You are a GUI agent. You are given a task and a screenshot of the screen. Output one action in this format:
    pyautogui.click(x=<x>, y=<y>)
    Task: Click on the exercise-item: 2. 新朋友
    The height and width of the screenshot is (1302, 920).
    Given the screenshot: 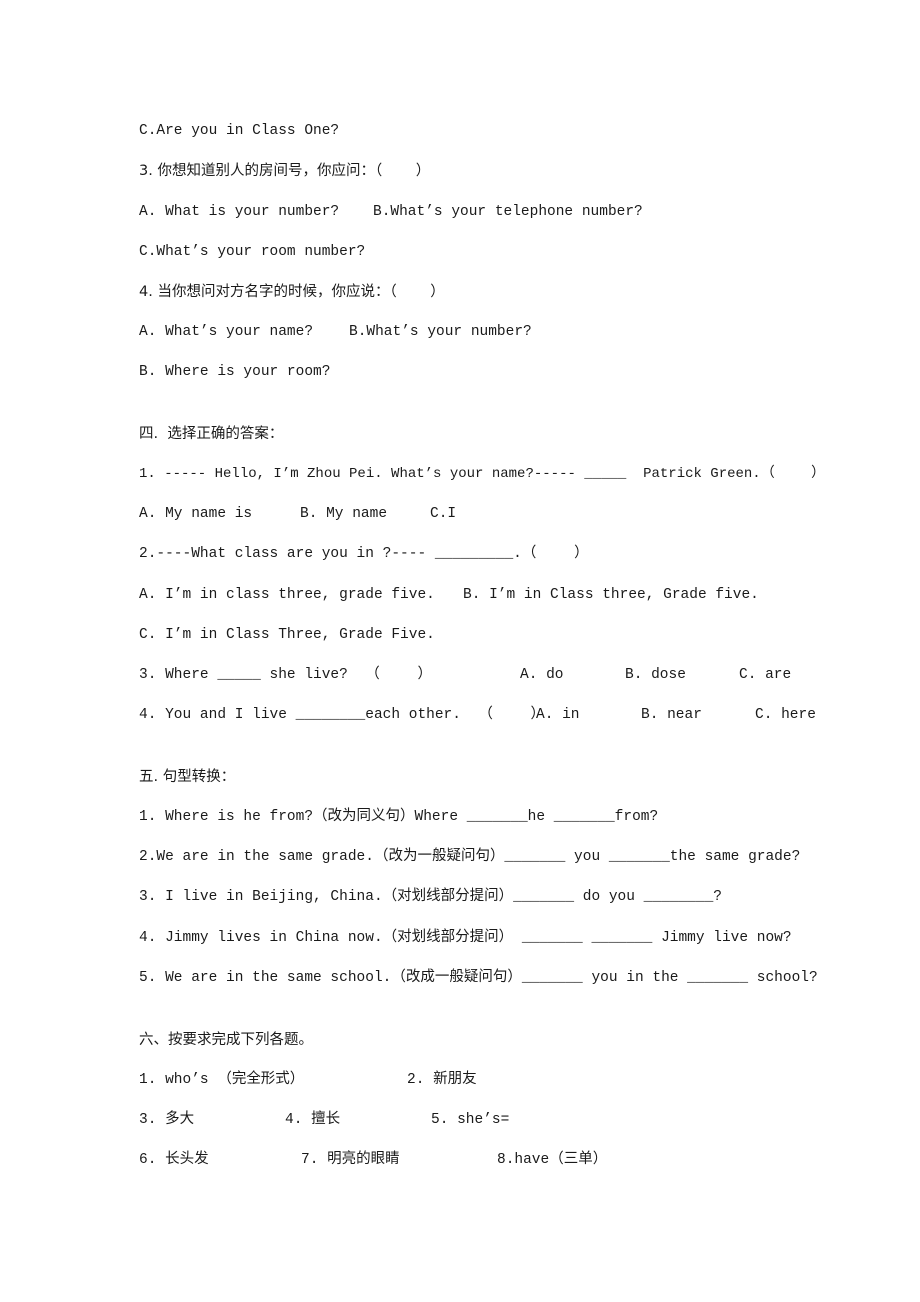 What is the action you would take?
    pyautogui.click(x=442, y=1080)
    